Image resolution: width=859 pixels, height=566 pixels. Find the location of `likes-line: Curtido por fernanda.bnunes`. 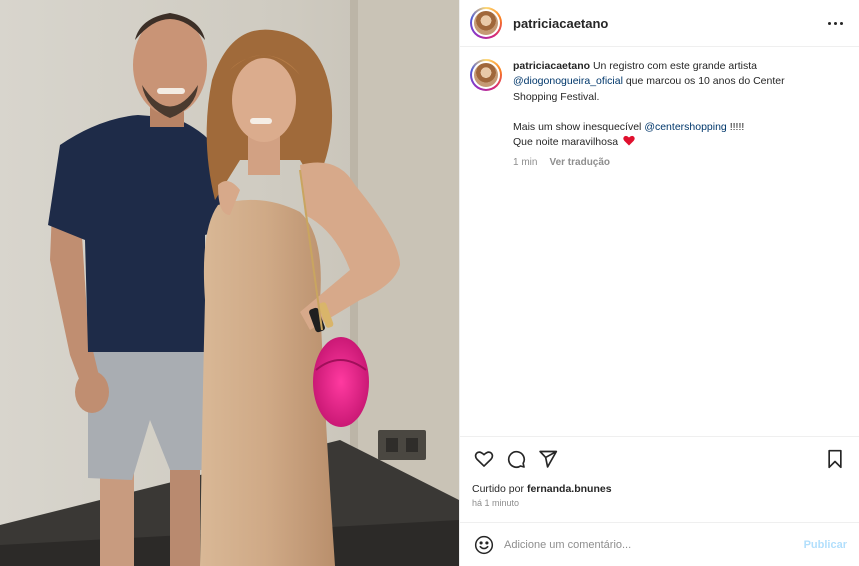

likes-line: Curtido por fernanda.bnunes is located at coordinates (659, 489).